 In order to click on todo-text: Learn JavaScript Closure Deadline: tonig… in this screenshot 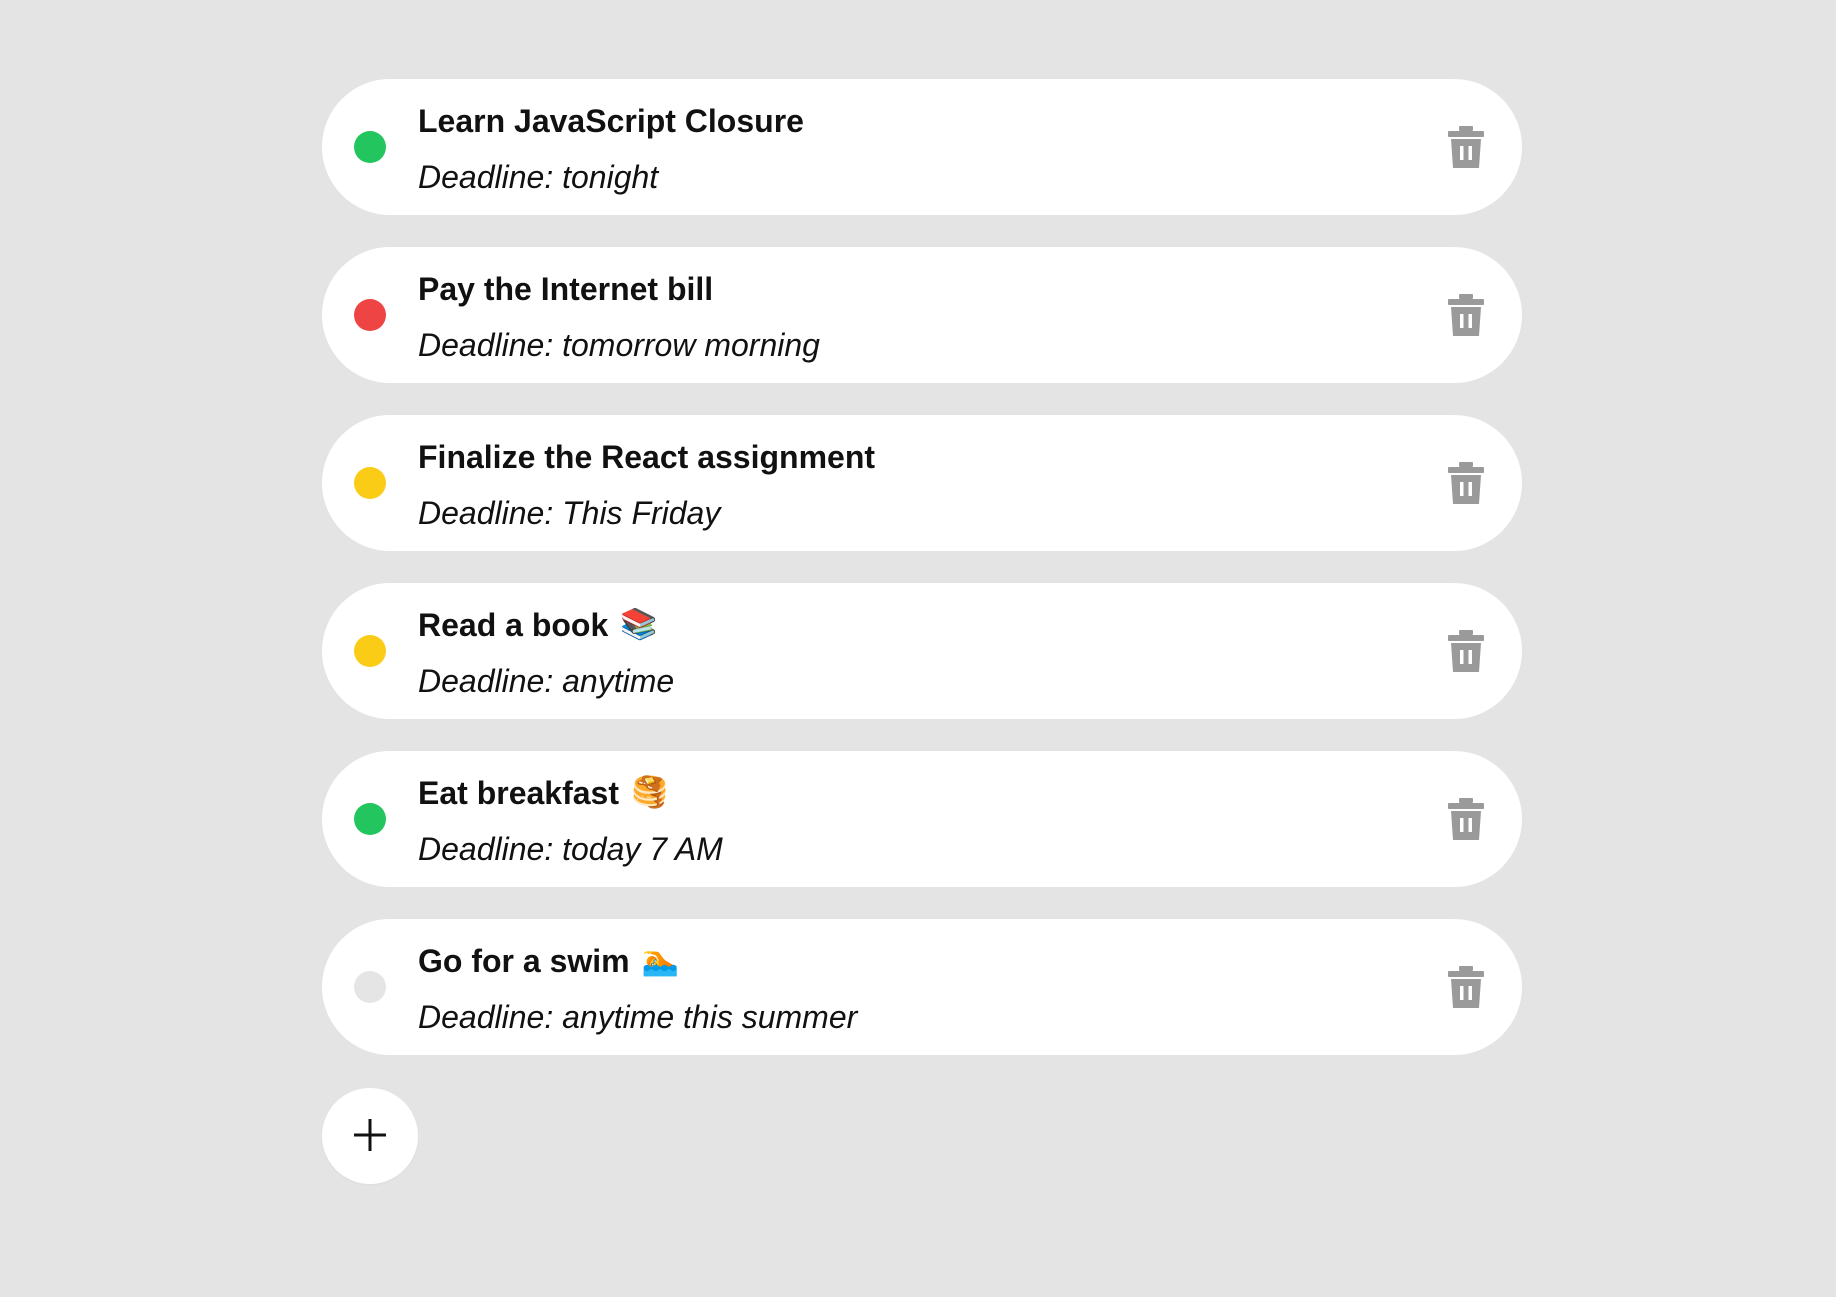, I will do `click(895, 149)`.